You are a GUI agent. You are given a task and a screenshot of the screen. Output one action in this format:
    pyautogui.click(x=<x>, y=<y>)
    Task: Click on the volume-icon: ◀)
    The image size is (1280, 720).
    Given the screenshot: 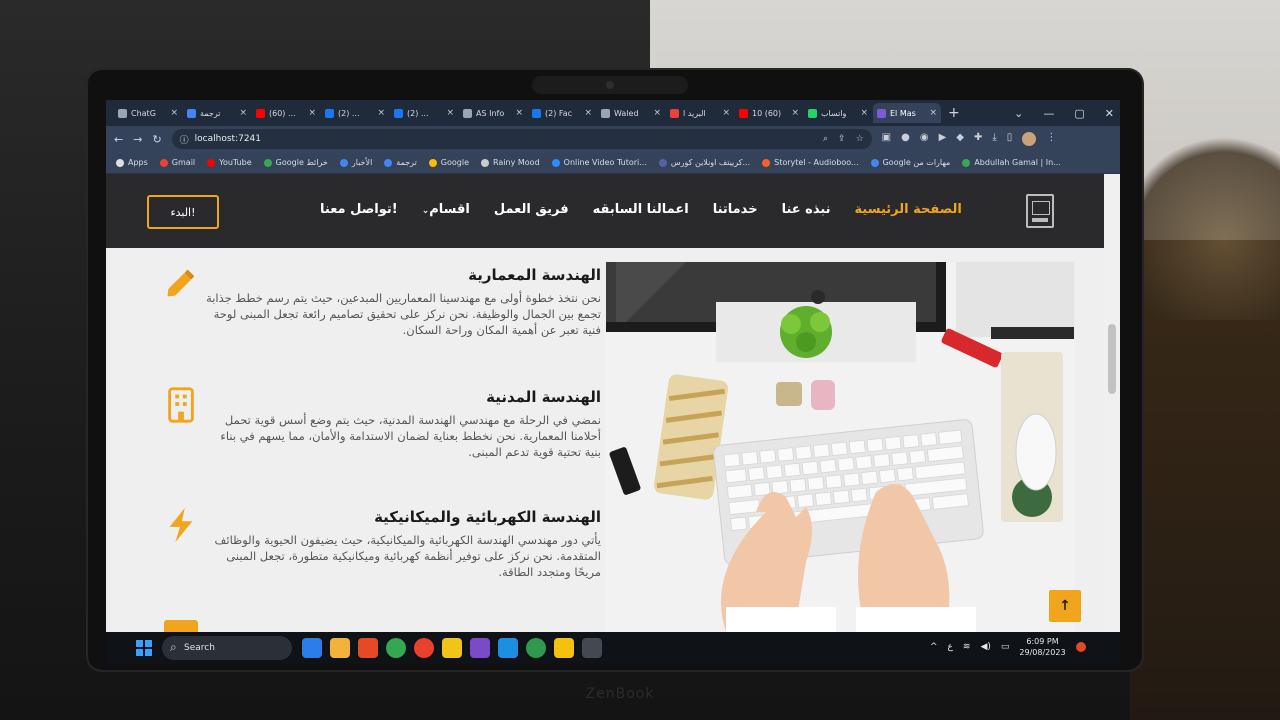 What is the action you would take?
    pyautogui.click(x=985, y=647)
    